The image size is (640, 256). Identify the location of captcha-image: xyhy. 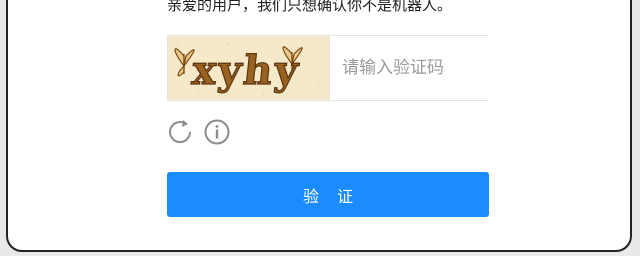
(249, 68).